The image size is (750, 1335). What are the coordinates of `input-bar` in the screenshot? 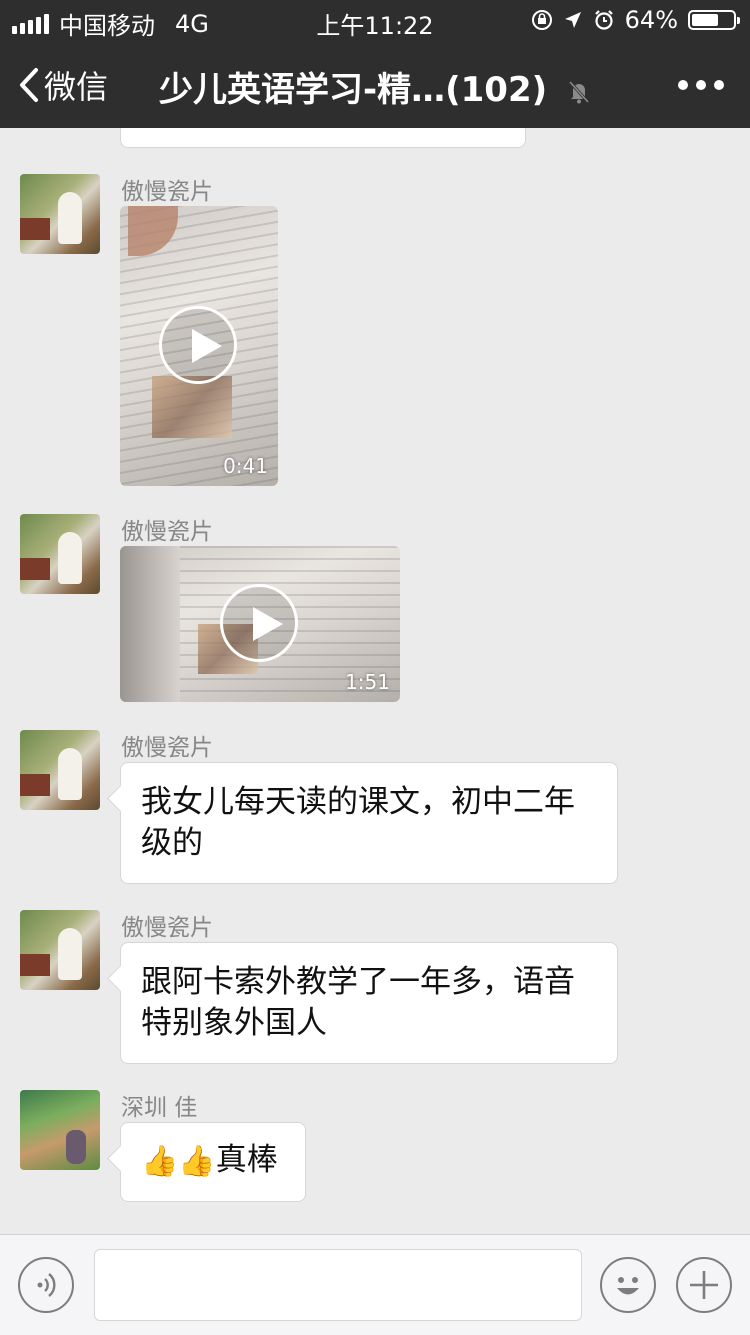 It's located at (375, 1284).